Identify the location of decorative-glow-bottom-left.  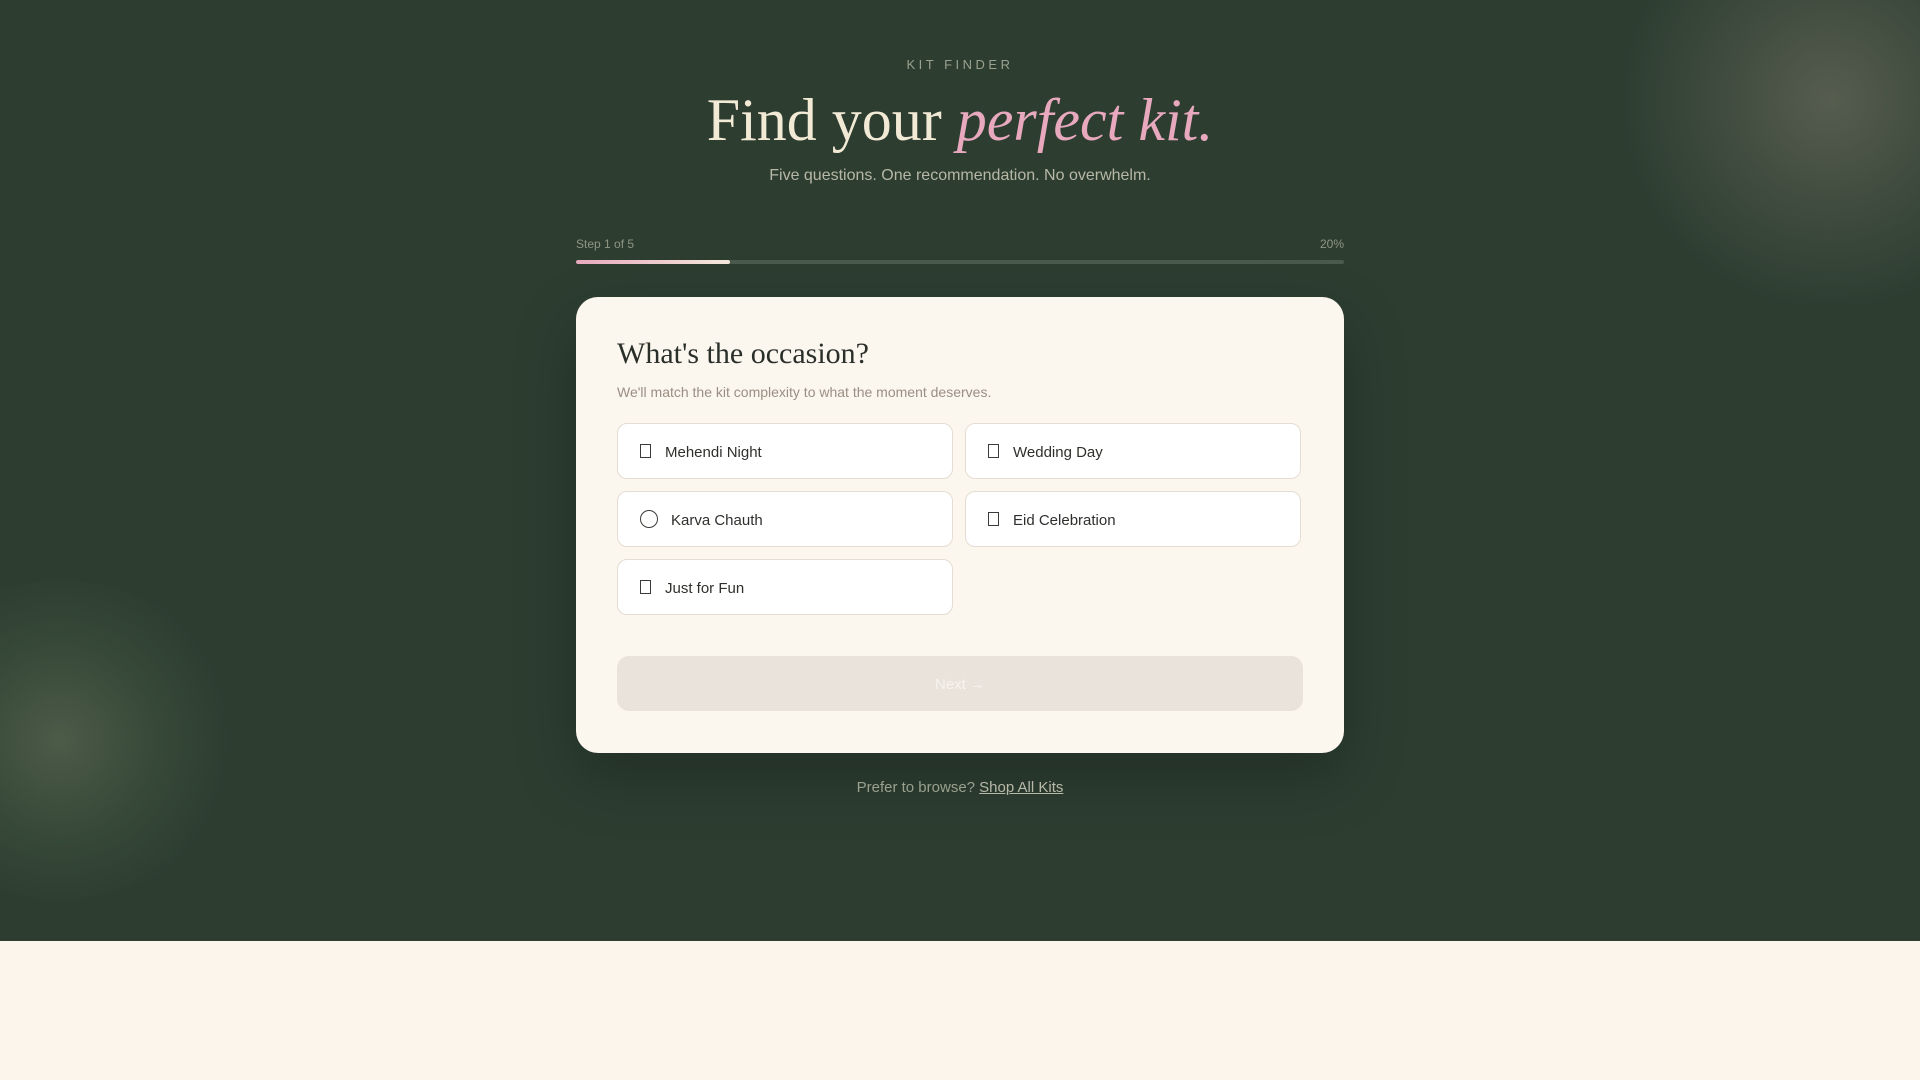
(120, 740).